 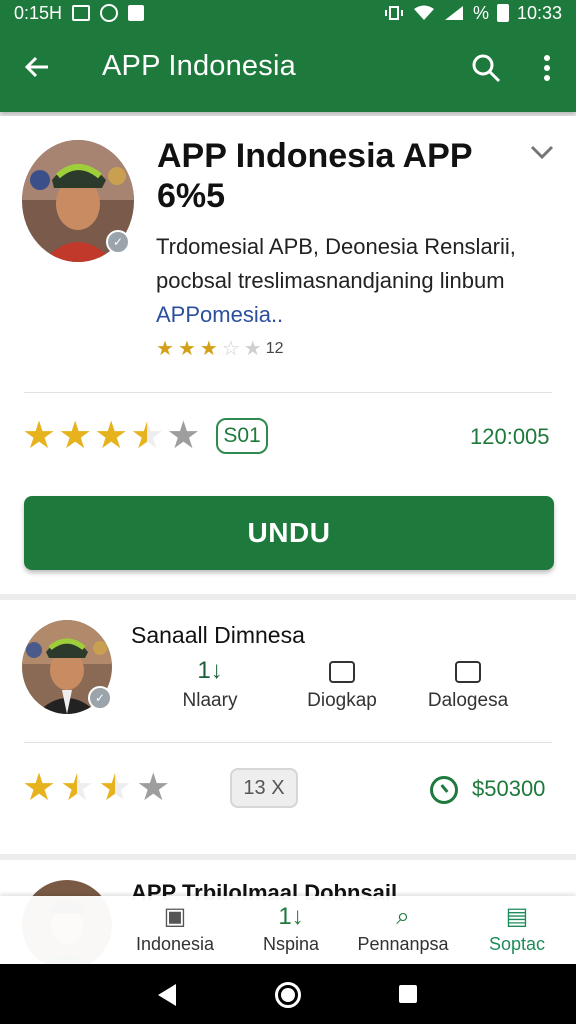 What do you see at coordinates (218, 635) in the screenshot?
I see `developer-name: Sanaall Dimnesa` at bounding box center [218, 635].